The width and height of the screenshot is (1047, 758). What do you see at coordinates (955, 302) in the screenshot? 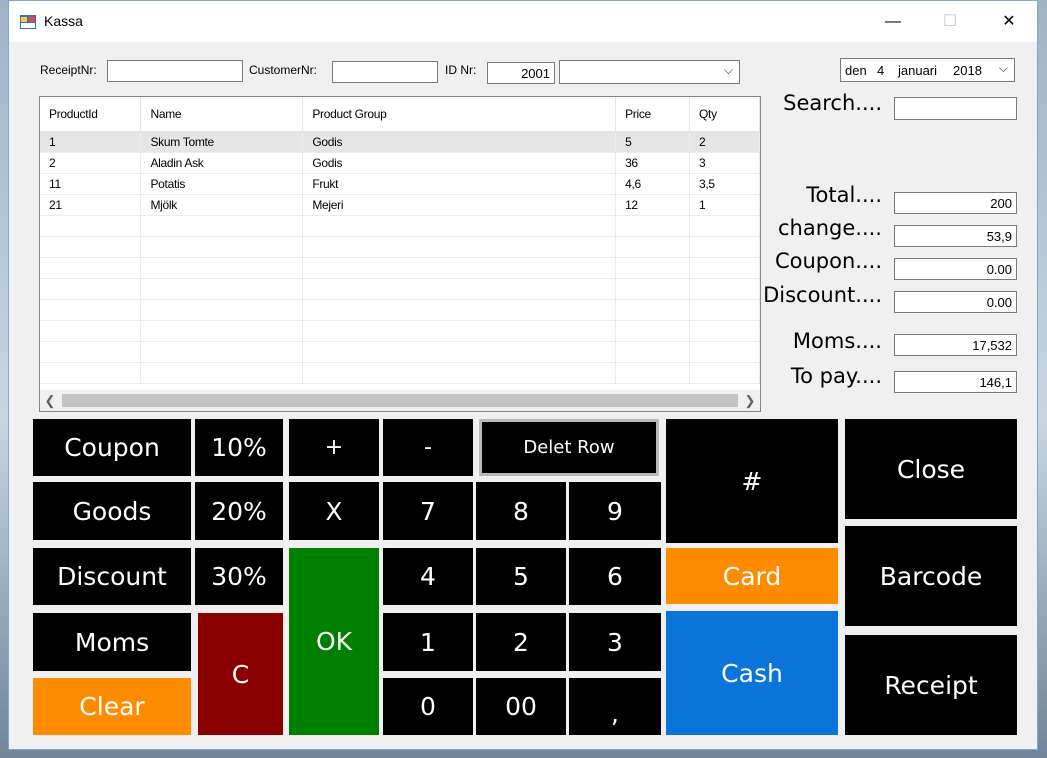
I see `discount-field: 0.00` at bounding box center [955, 302].